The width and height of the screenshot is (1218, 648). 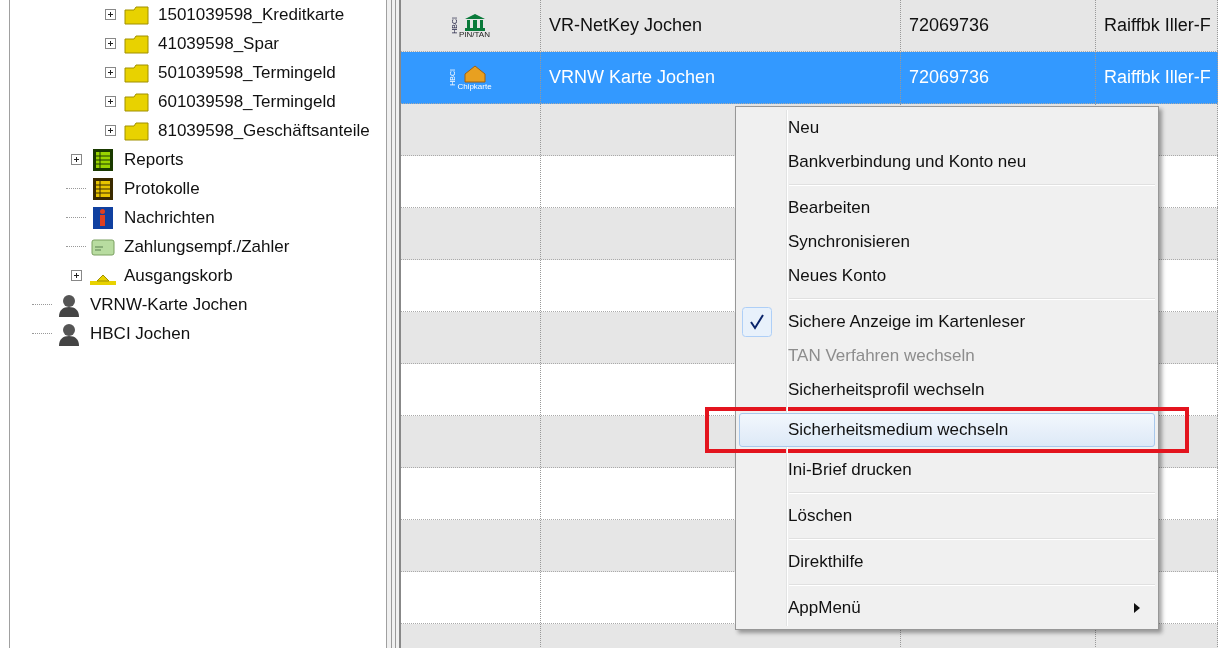 I want to click on menu-item: Neues Konto, so click(x=947, y=276).